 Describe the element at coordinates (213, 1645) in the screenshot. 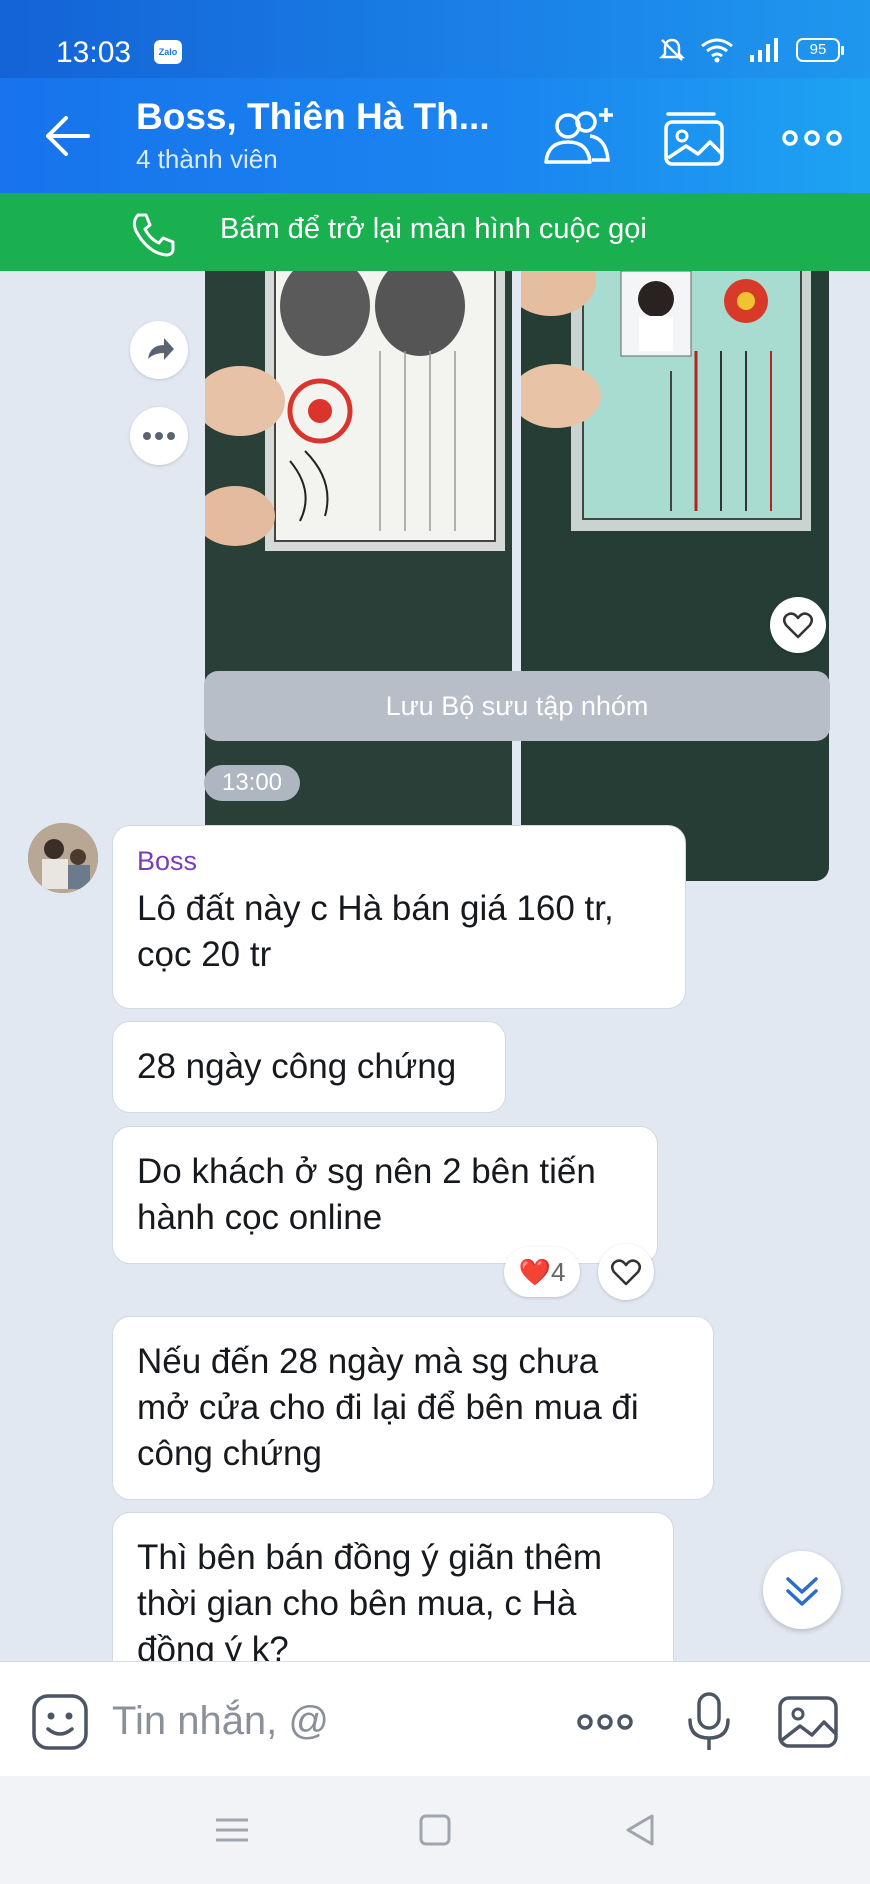

I see `message-text-line: đồng ý k?` at that location.